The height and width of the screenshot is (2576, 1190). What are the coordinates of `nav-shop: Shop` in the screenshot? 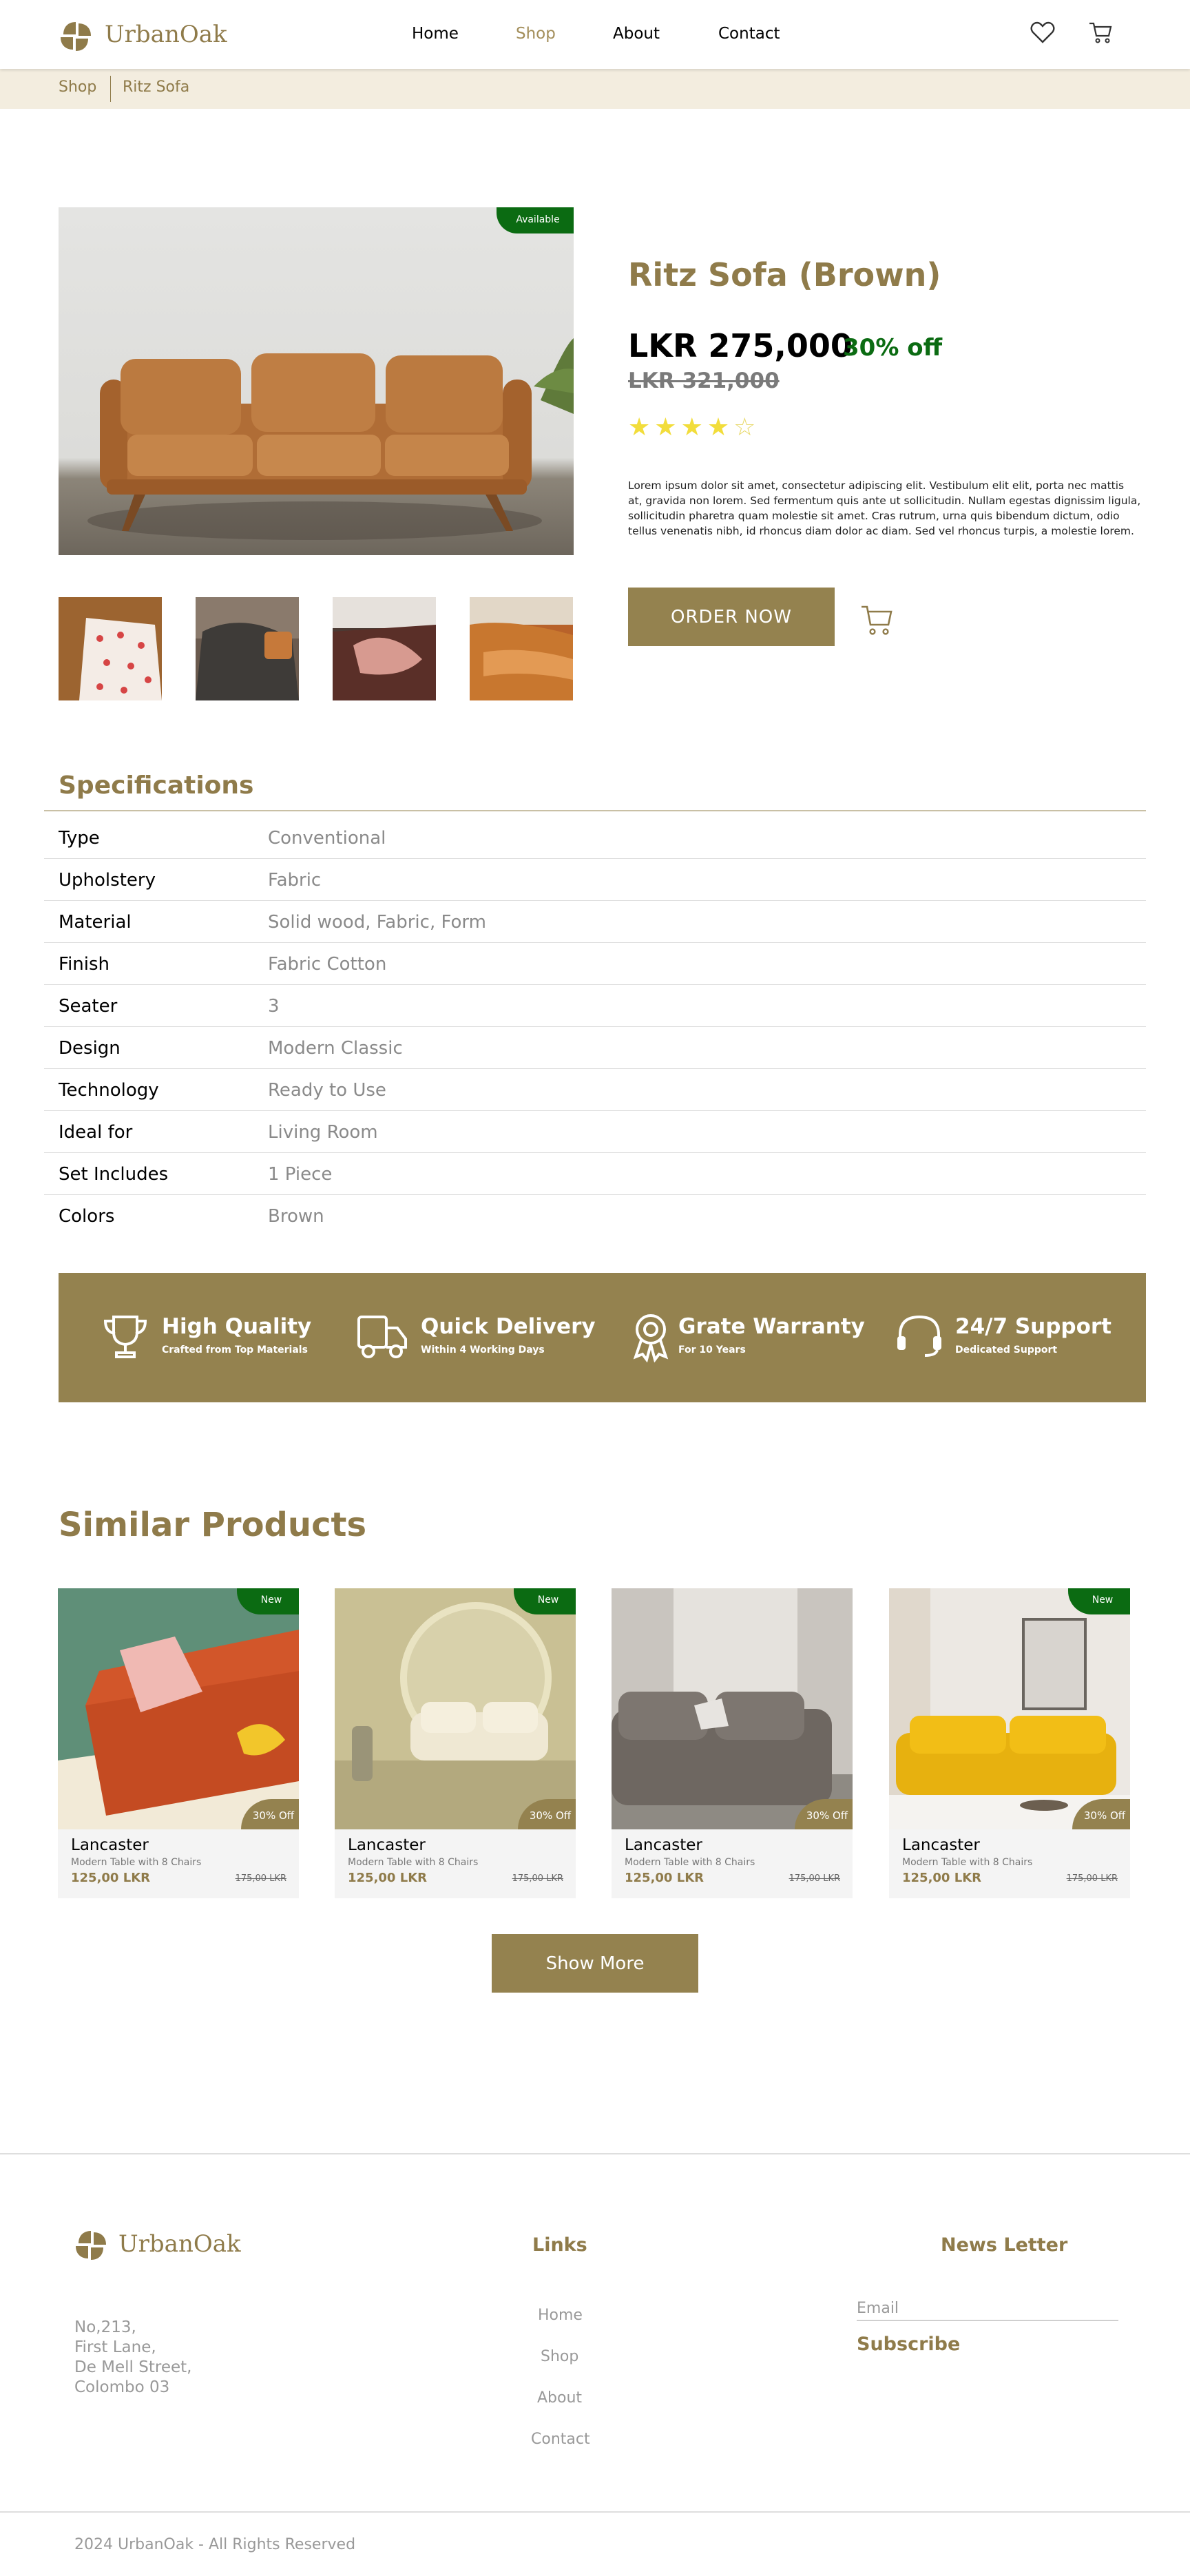 It's located at (536, 34).